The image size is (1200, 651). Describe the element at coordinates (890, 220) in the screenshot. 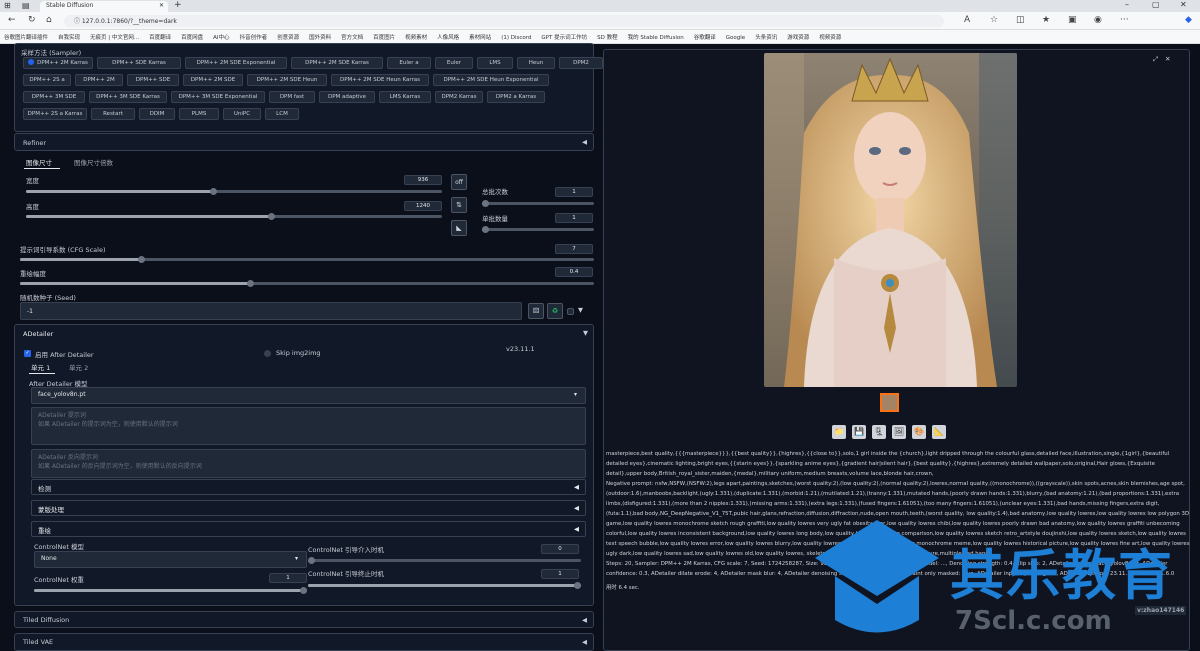

I see `generated-image` at that location.